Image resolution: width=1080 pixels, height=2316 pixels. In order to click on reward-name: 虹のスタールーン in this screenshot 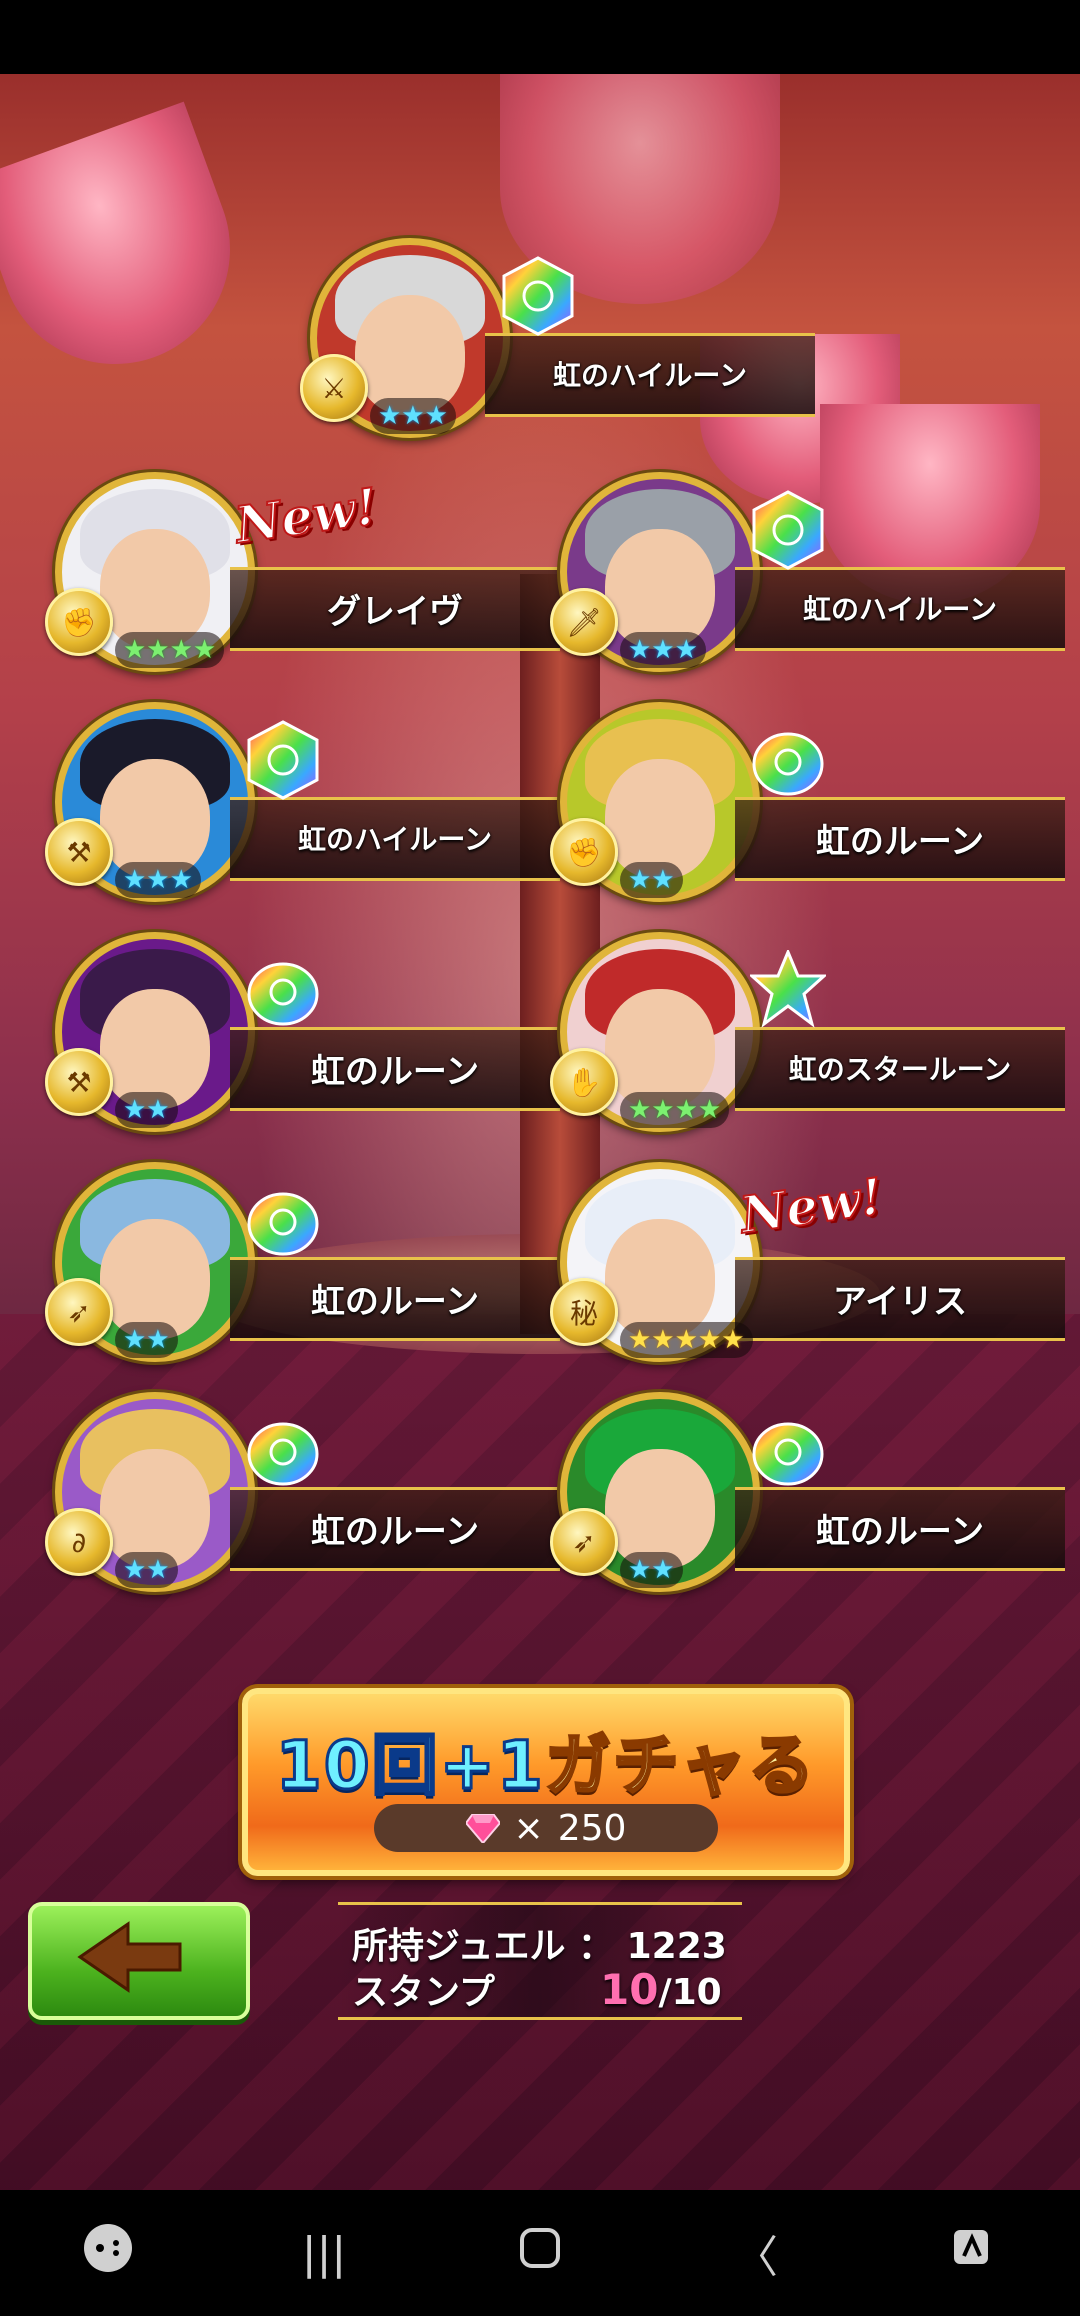, I will do `click(900, 1069)`.